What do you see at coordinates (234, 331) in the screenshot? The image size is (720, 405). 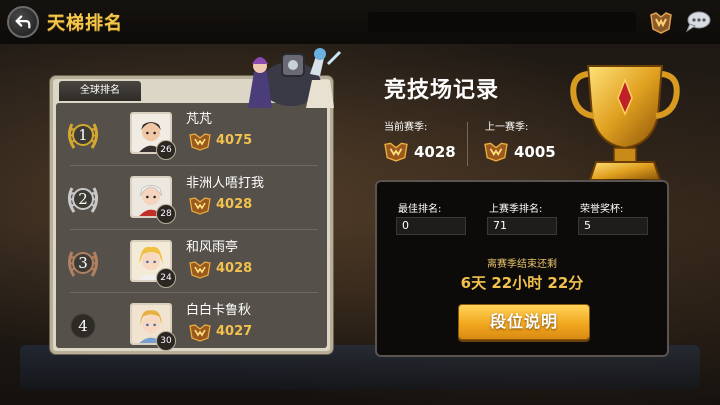 I see `player-score: 4027` at bounding box center [234, 331].